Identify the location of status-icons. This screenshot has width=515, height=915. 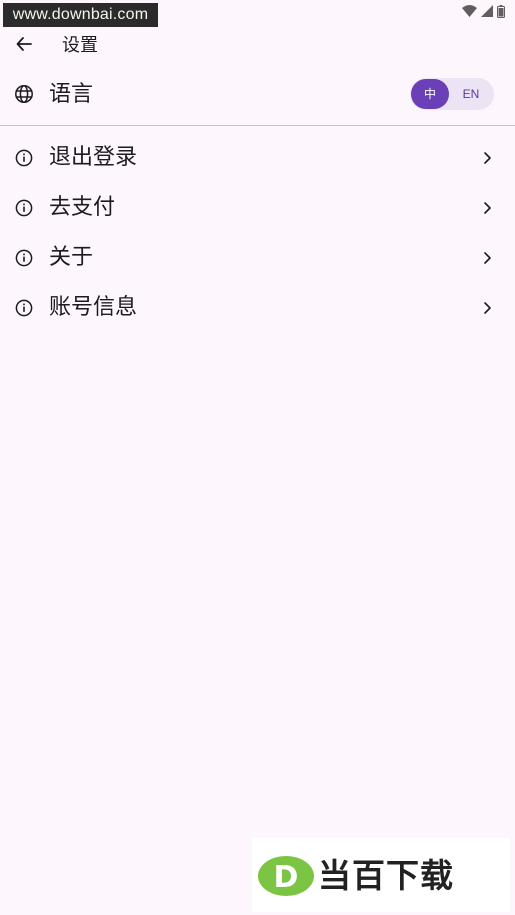
(483, 11).